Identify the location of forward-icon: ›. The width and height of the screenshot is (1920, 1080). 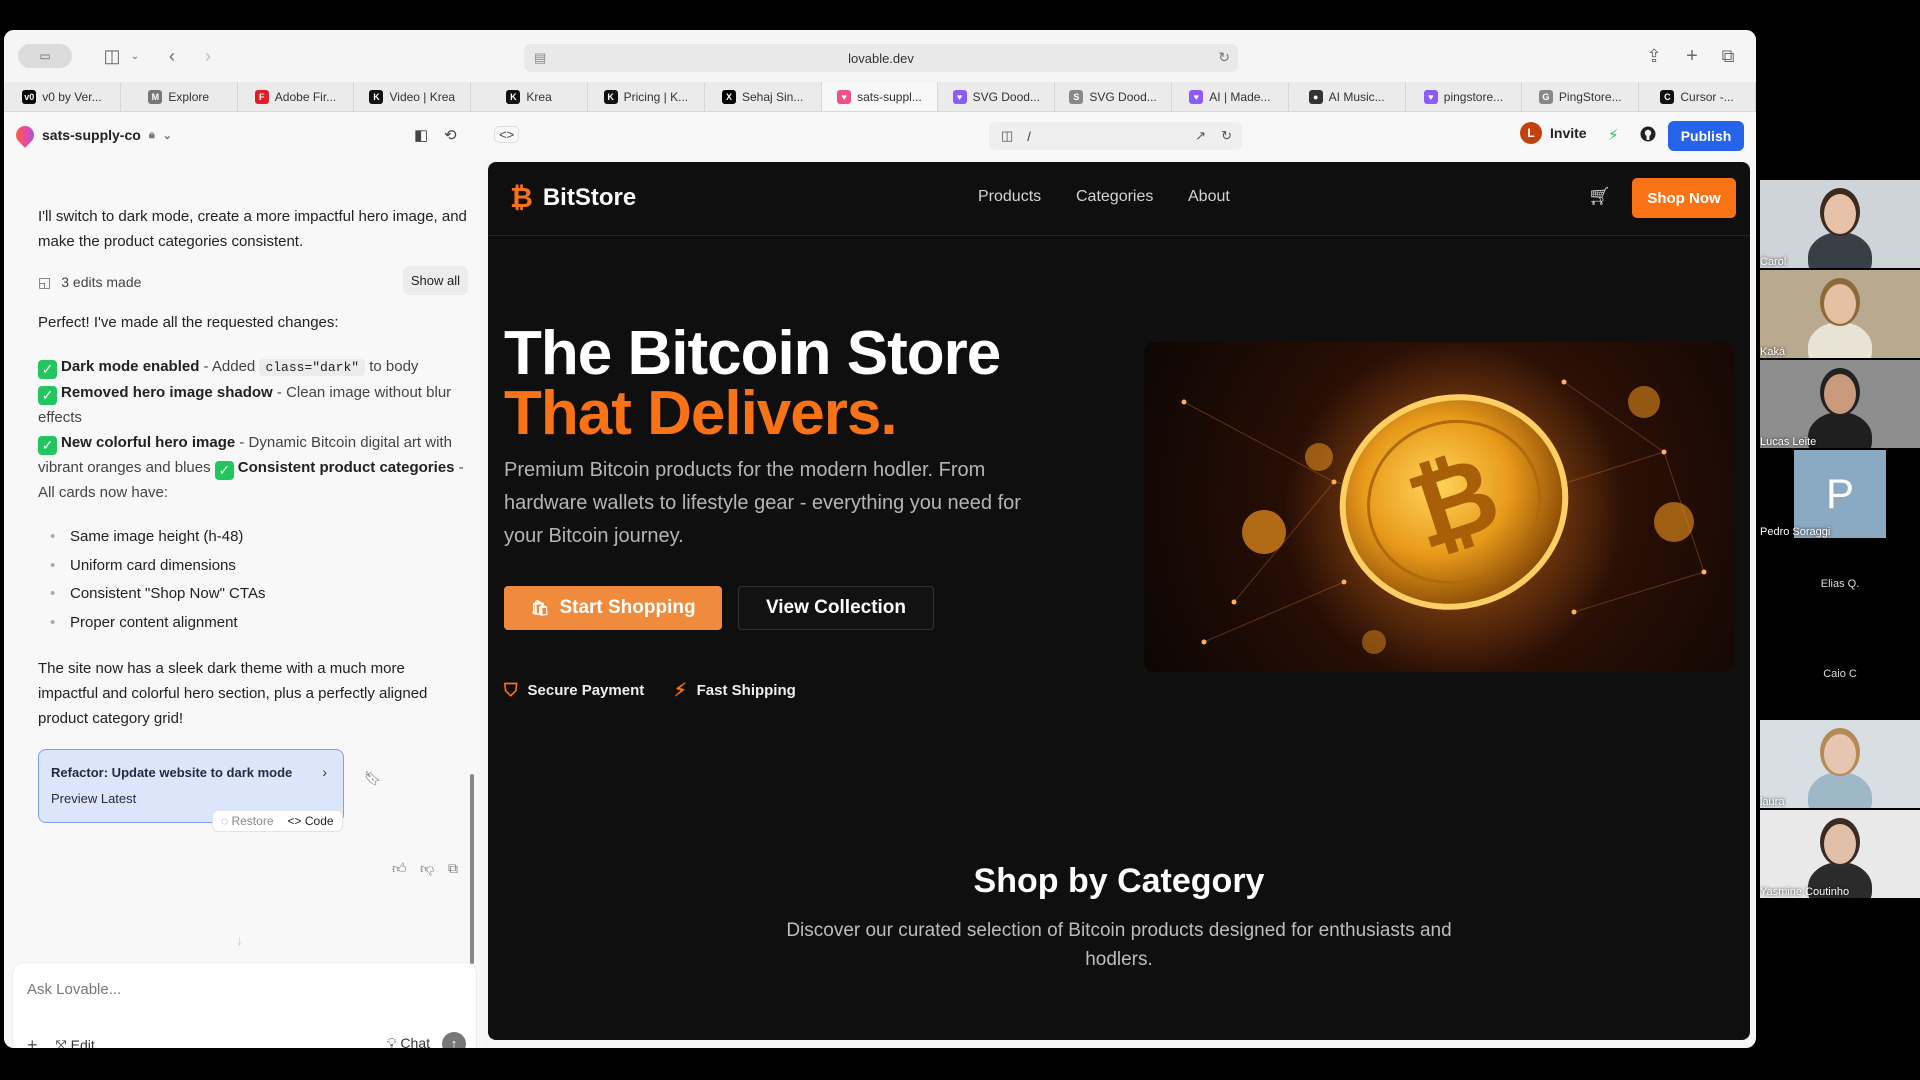
(208, 56).